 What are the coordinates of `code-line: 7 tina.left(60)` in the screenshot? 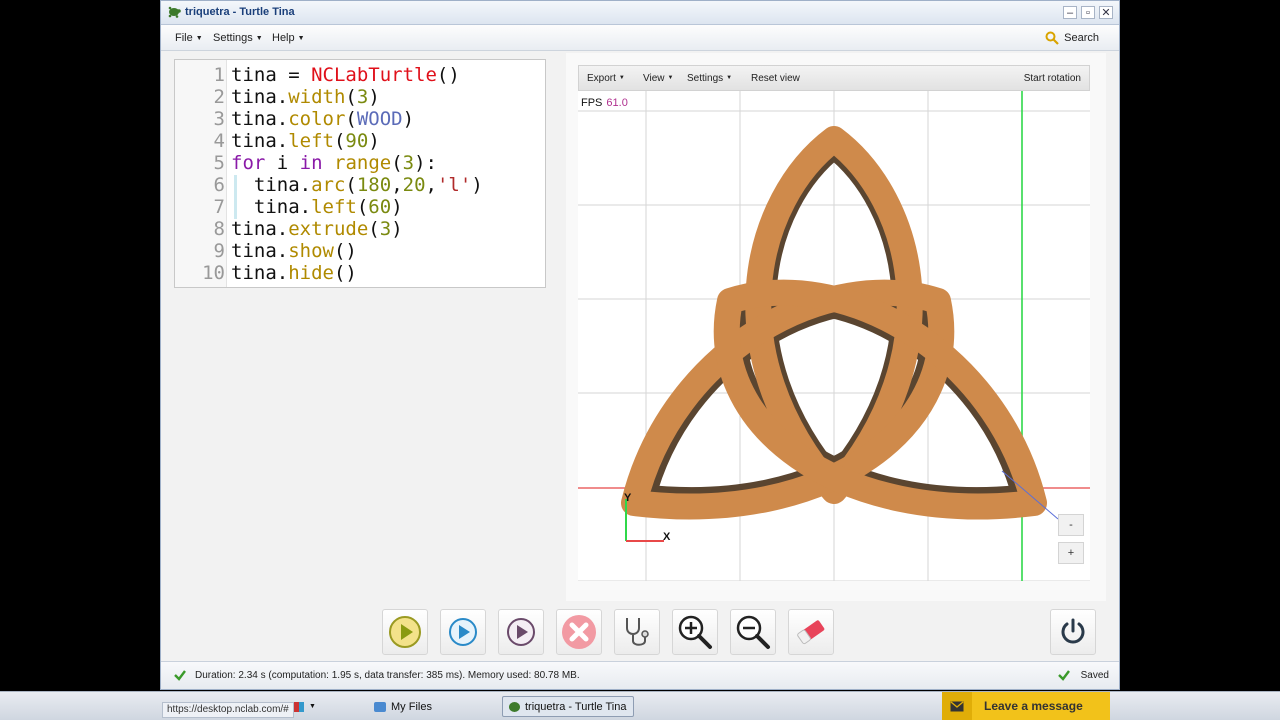 It's located at (360, 207).